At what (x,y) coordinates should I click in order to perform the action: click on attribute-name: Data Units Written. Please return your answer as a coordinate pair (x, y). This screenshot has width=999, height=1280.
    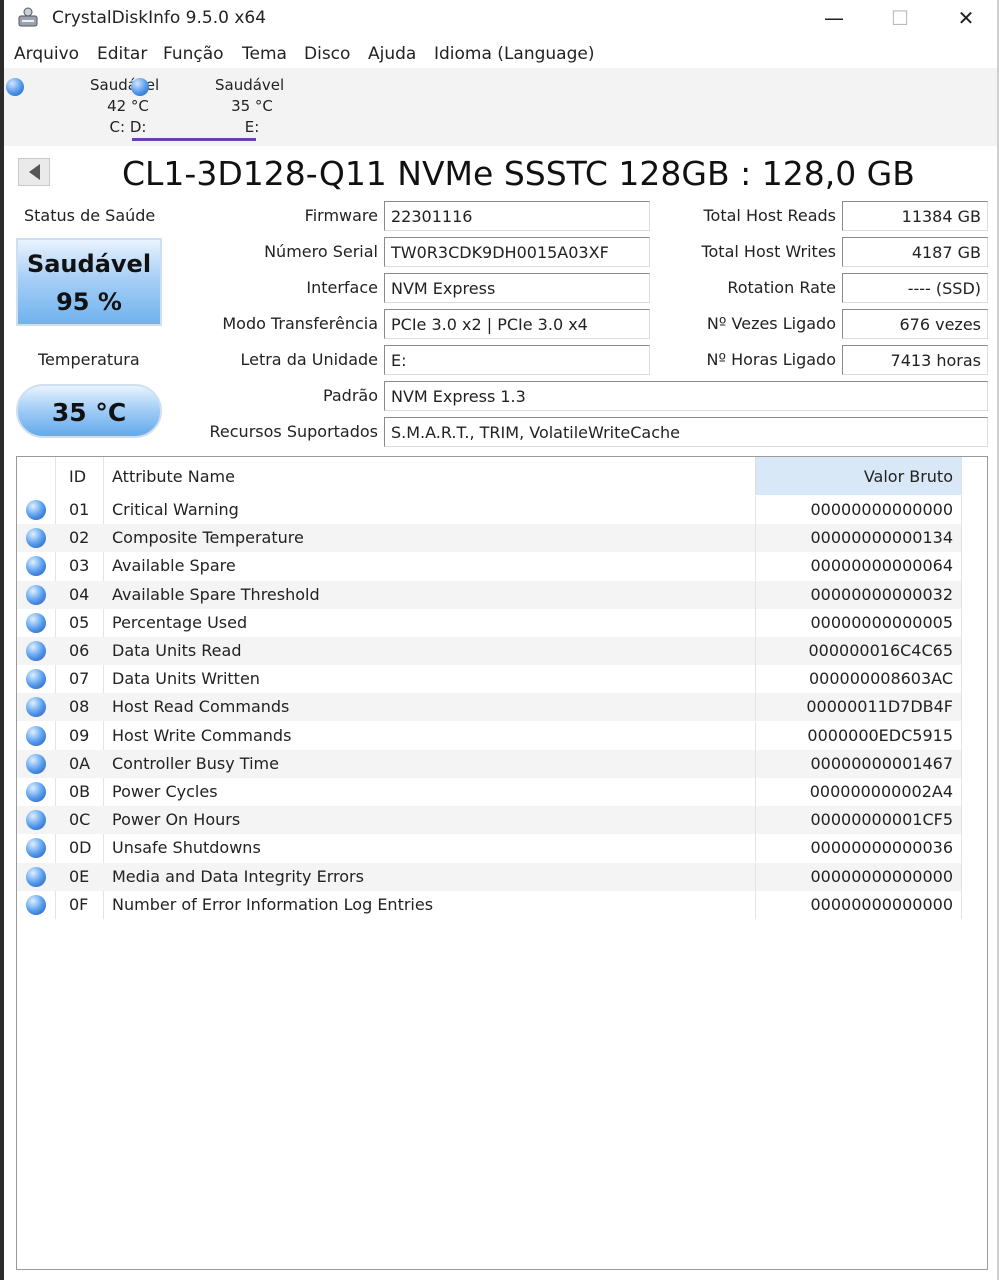
    Looking at the image, I should click on (186, 679).